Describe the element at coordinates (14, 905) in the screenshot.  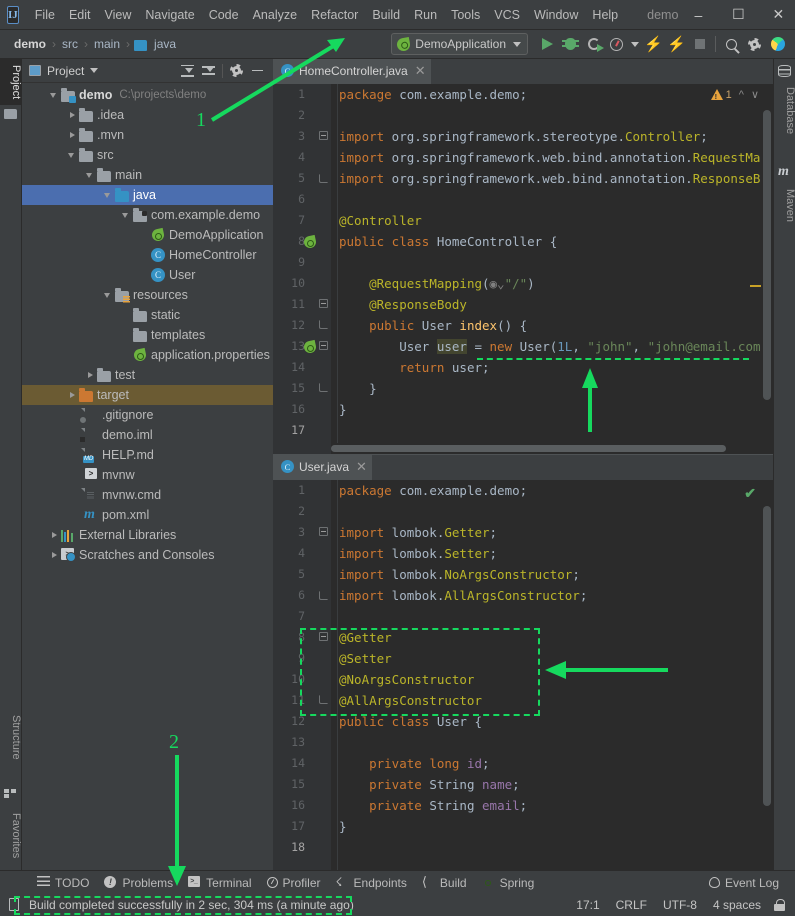
I see `background-tasks-icon` at that location.